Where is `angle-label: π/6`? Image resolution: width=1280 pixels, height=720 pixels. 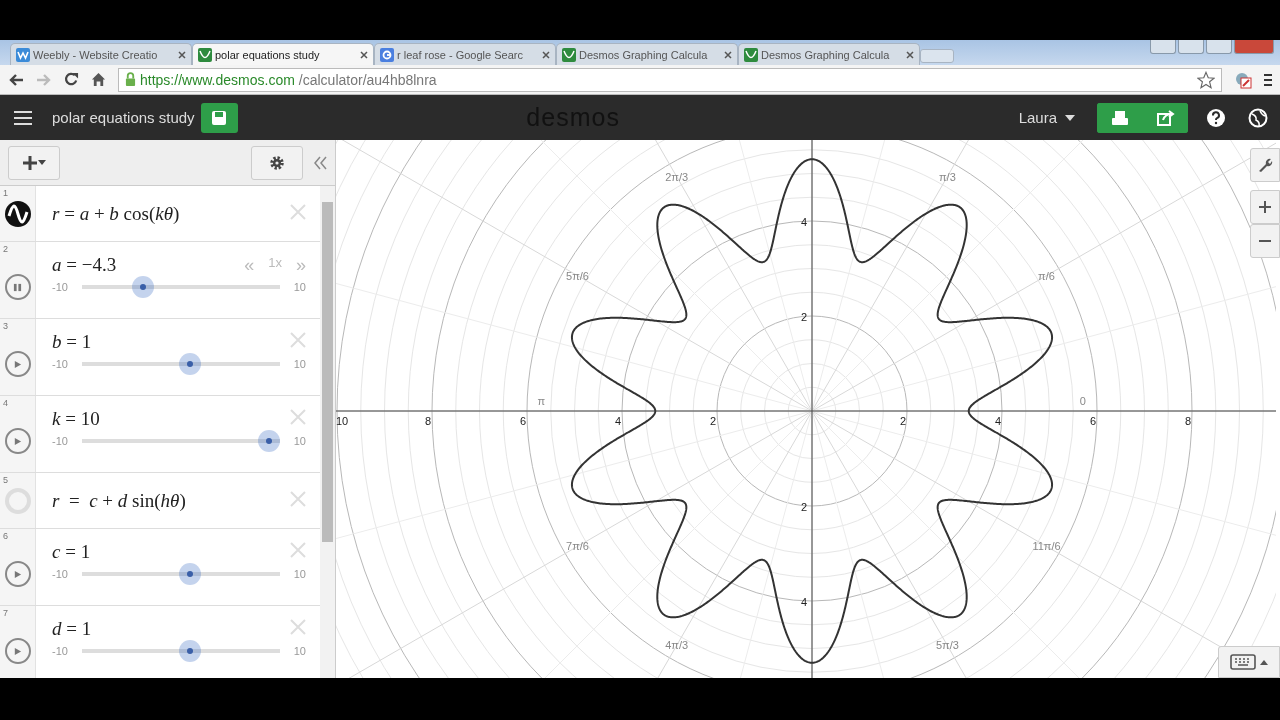 angle-label: π/6 is located at coordinates (1046, 275).